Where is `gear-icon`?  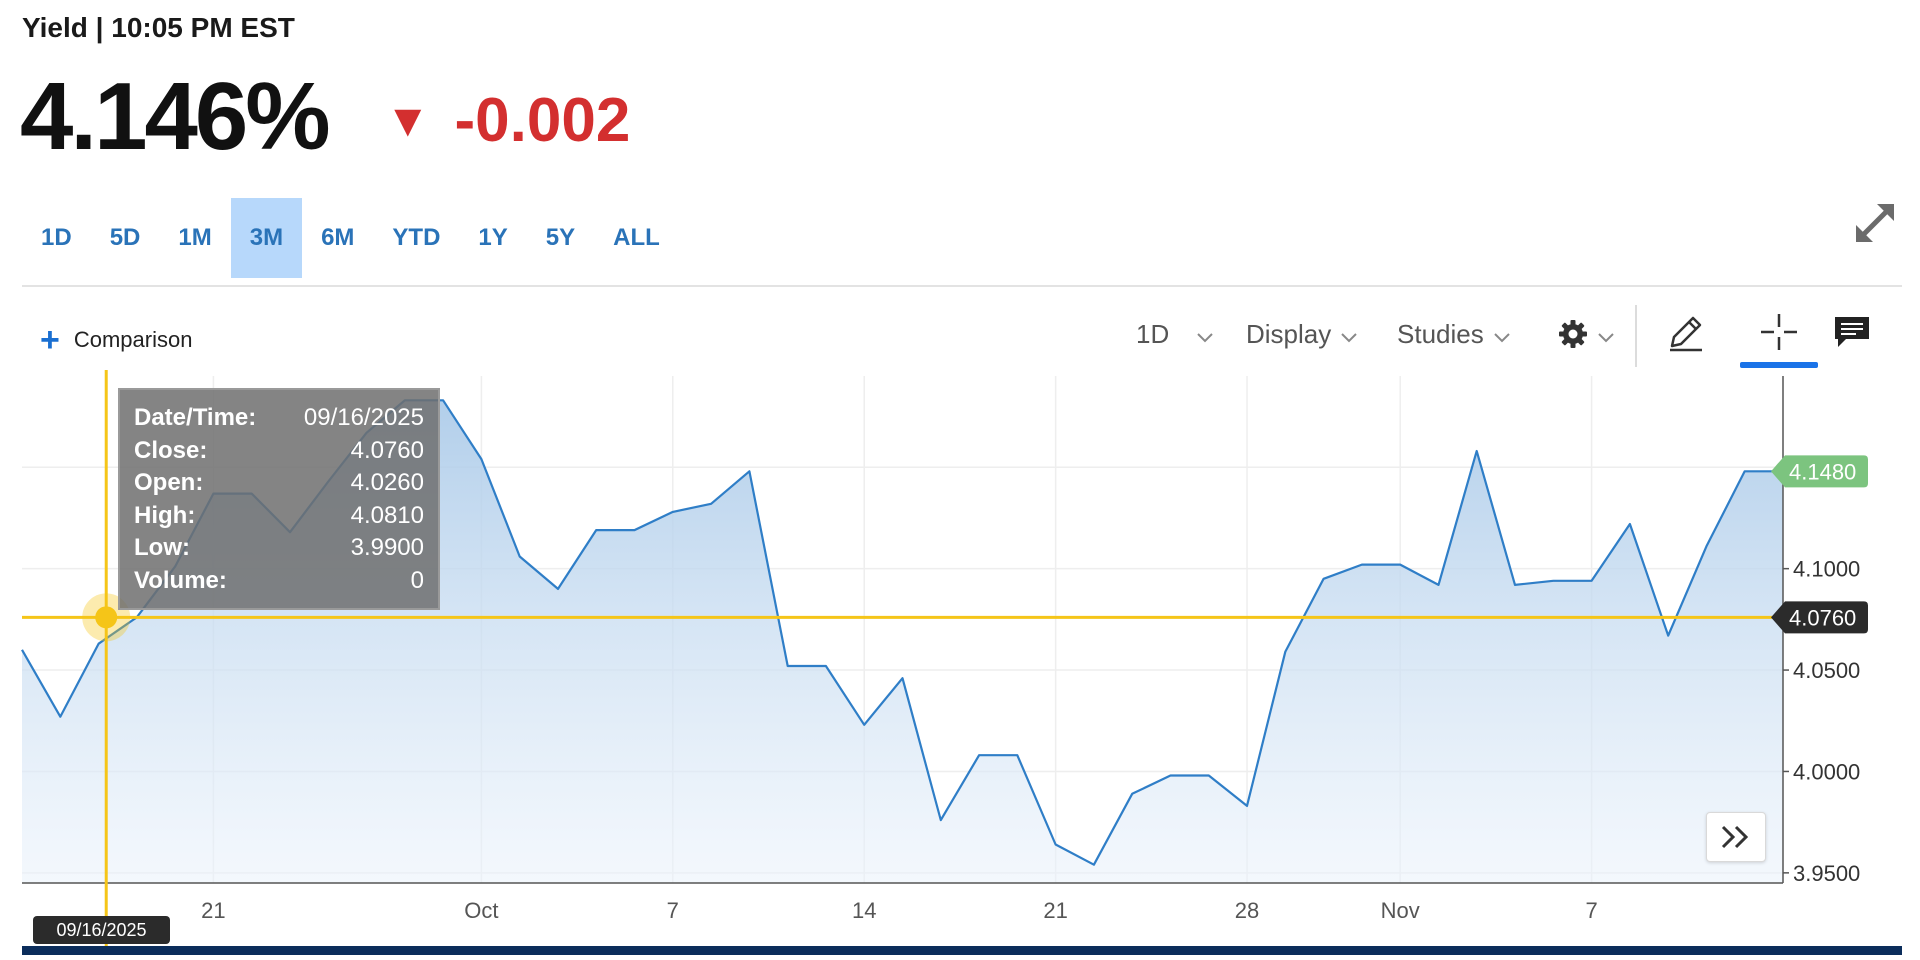
gear-icon is located at coordinates (1573, 334).